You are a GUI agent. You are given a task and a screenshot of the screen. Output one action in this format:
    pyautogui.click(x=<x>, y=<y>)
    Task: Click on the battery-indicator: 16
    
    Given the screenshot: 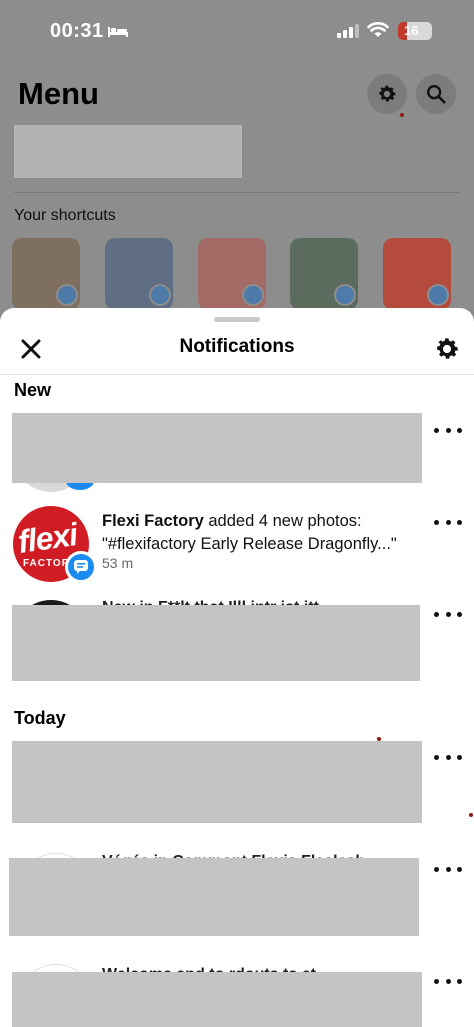 What is the action you would take?
    pyautogui.click(x=415, y=31)
    